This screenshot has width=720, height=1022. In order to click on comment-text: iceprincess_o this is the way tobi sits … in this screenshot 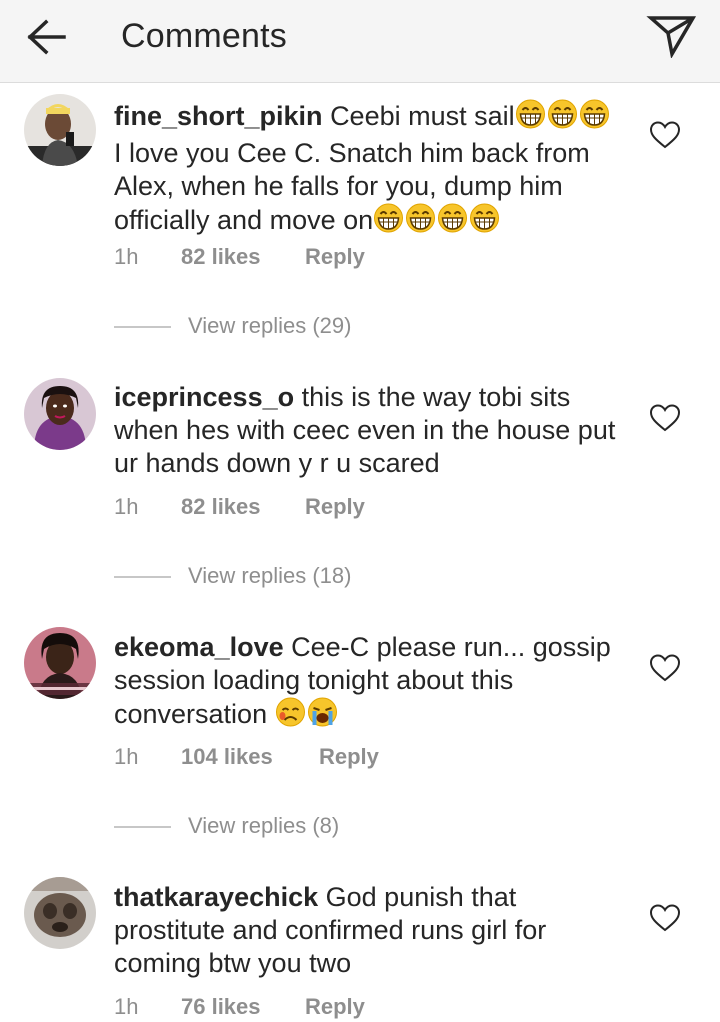, I will do `click(369, 430)`.